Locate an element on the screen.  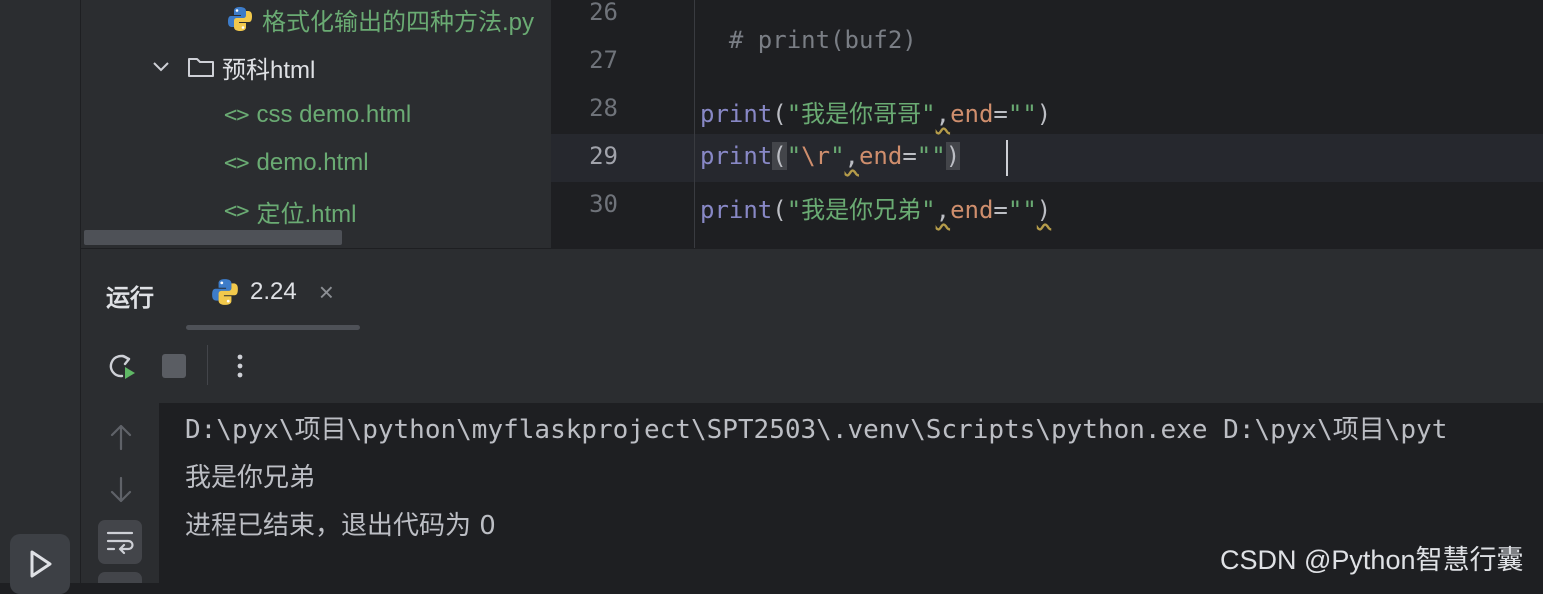
stop-icon is located at coordinates (174, 366).